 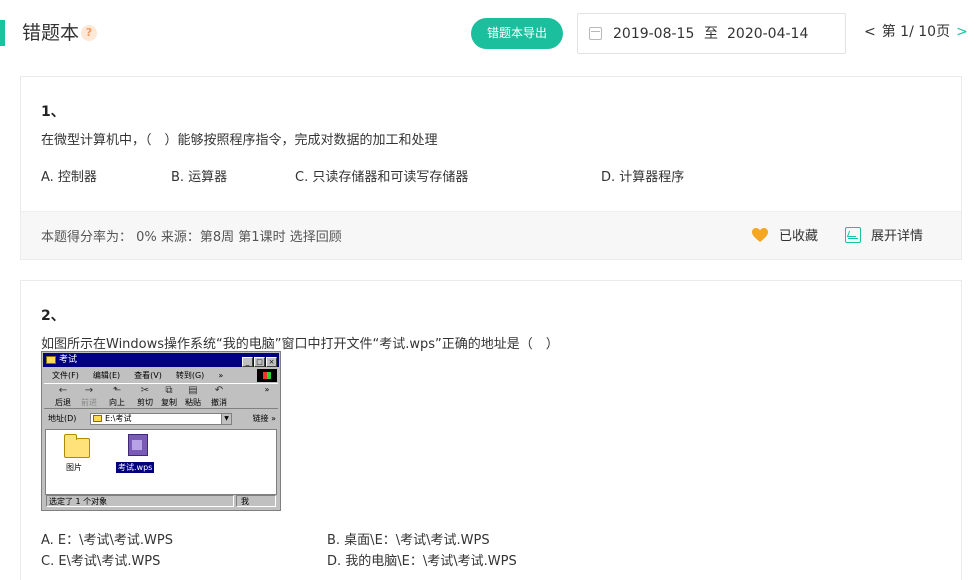 I want to click on figure-toolbar-item: ⧉ 复制, so click(x=169, y=396).